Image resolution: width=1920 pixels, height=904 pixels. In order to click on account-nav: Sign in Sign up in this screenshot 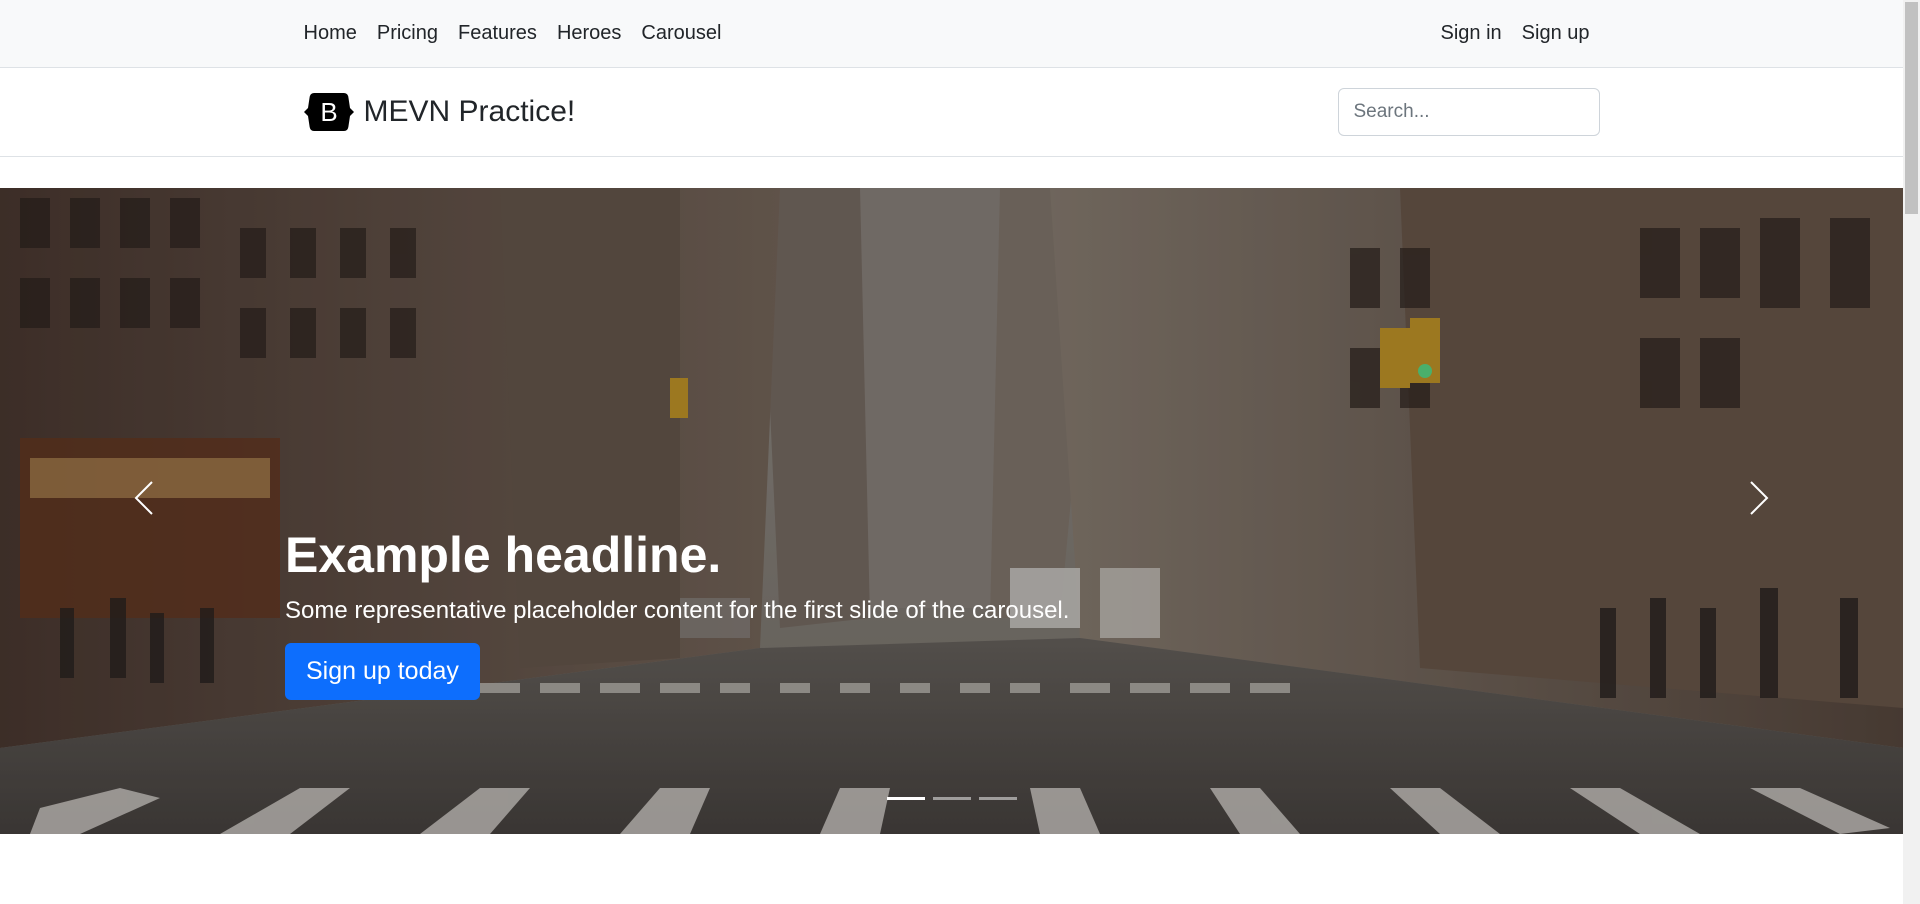, I will do `click(1520, 33)`.